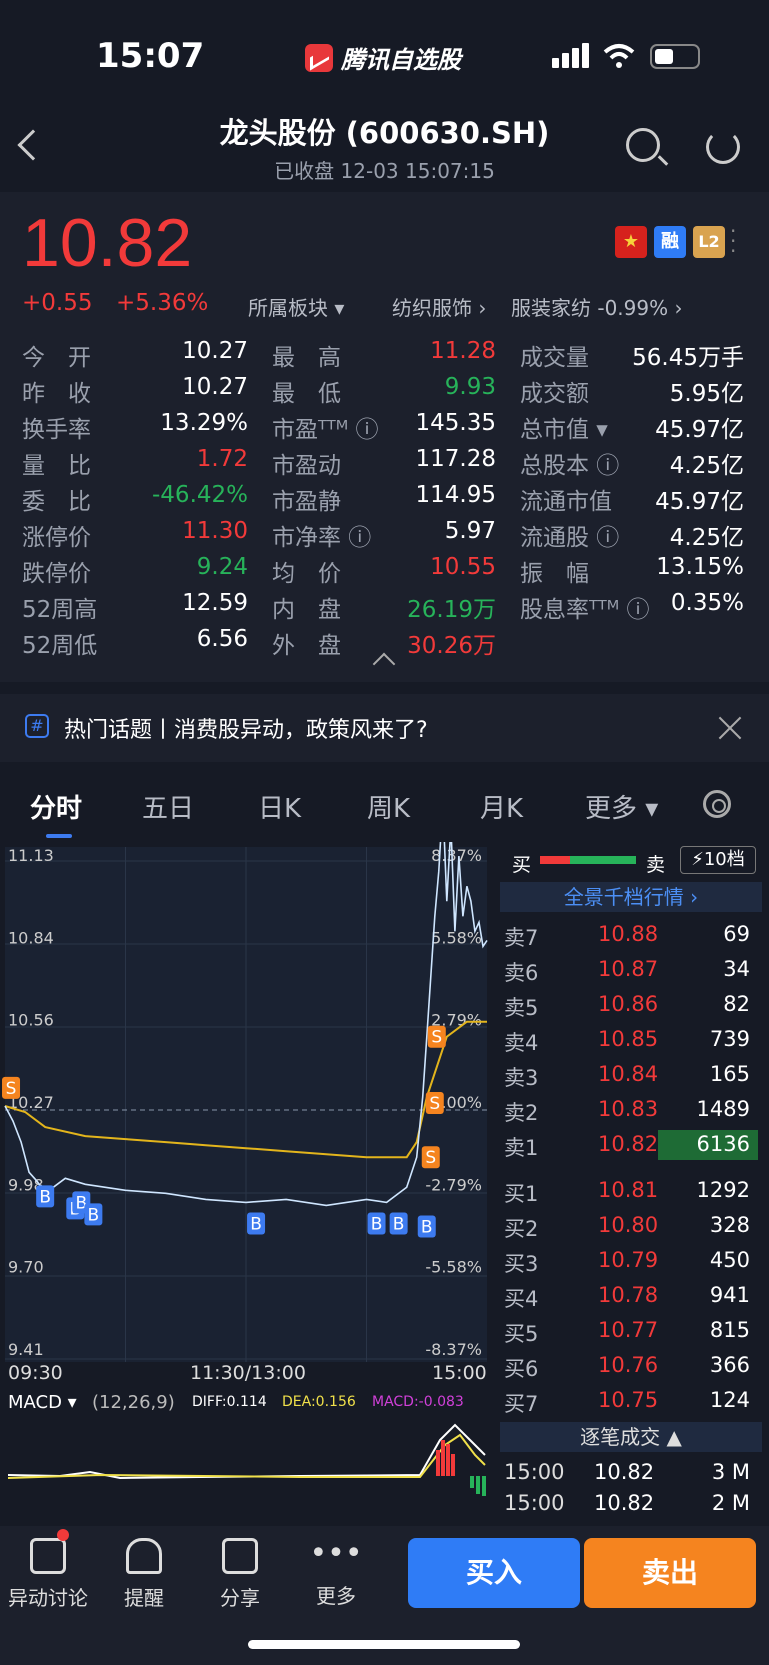 This screenshot has height=1665, width=769. What do you see at coordinates (643, 145) in the screenshot?
I see `search-icon` at bounding box center [643, 145].